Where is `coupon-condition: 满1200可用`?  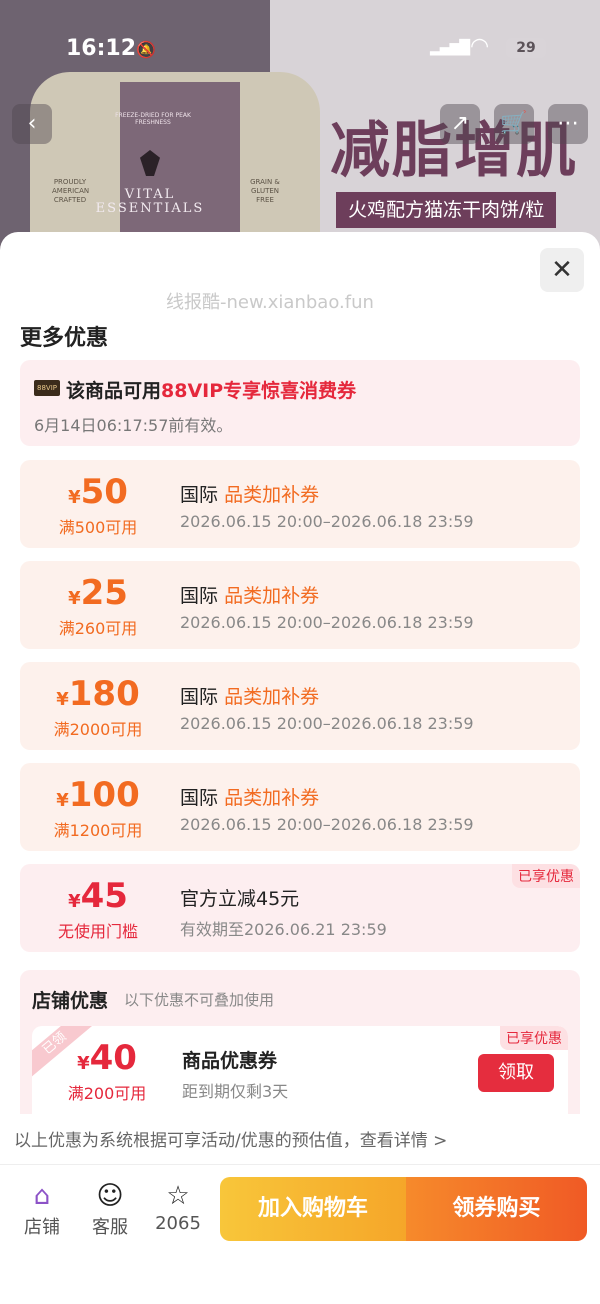 coupon-condition: 满1200可用 is located at coordinates (98, 830).